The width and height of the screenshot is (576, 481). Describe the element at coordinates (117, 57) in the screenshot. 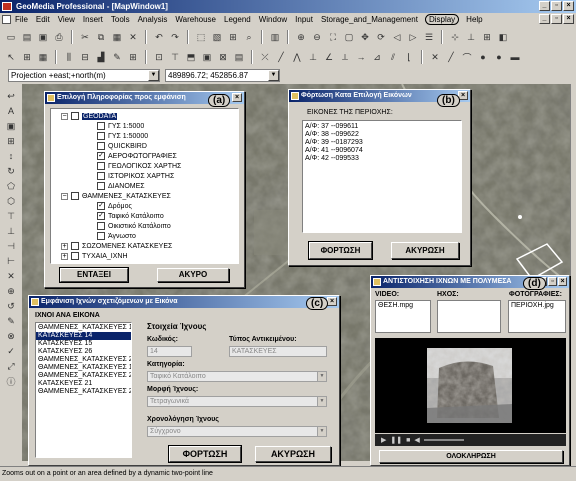

I see `edit-icon: ✎` at that location.